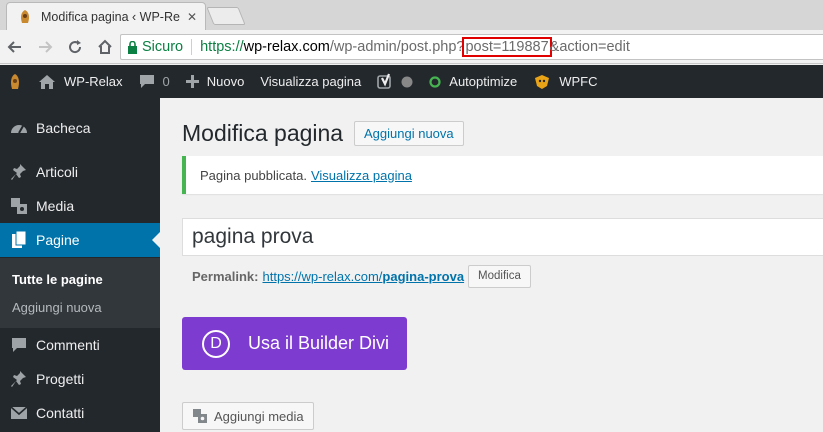  Describe the element at coordinates (19, 128) in the screenshot. I see `dashboard-icon` at that location.